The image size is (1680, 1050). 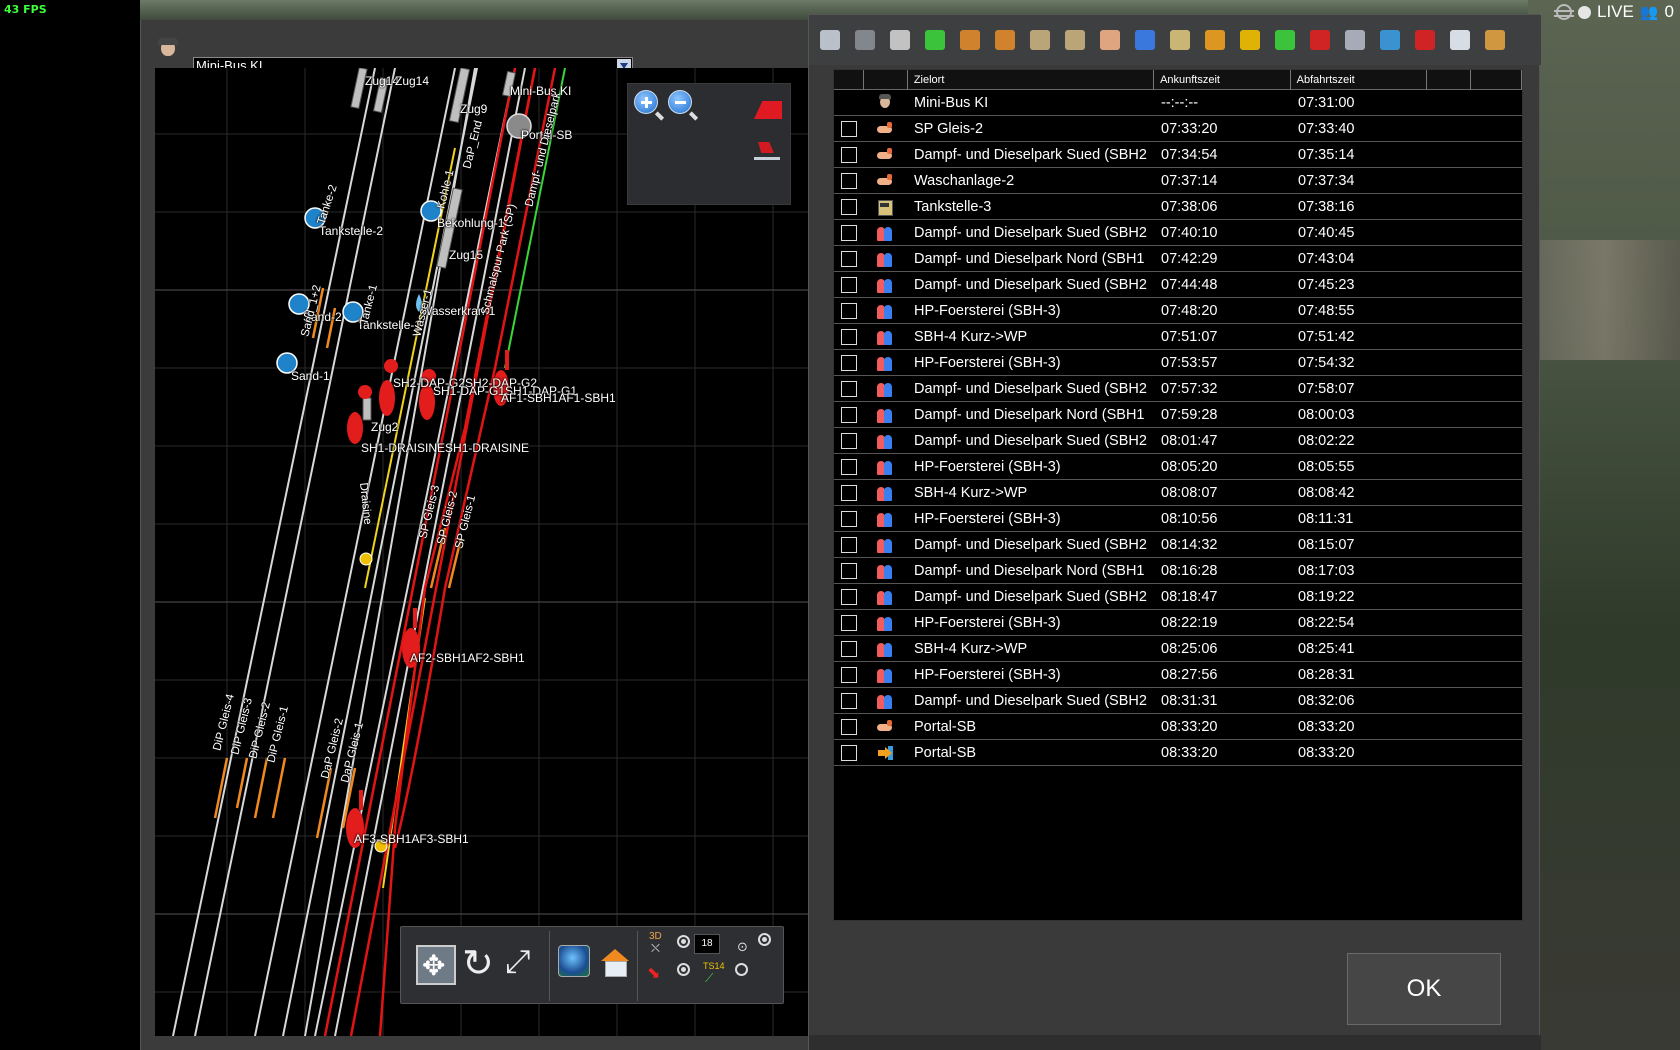 What do you see at coordinates (1285, 40) in the screenshot?
I see `add-green-icon` at bounding box center [1285, 40].